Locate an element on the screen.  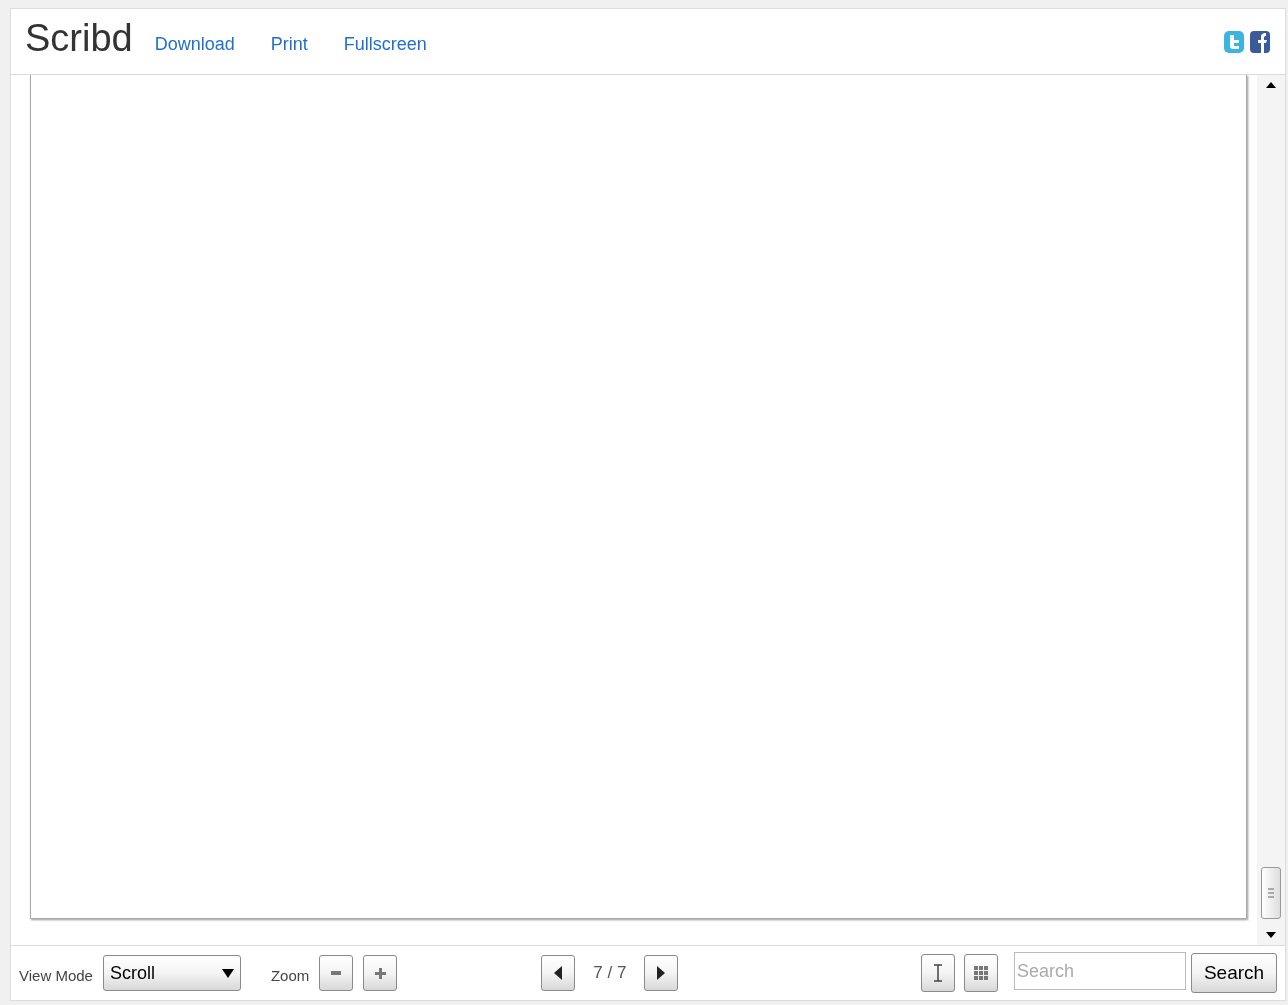
search-field: Search is located at coordinates (1100, 971).